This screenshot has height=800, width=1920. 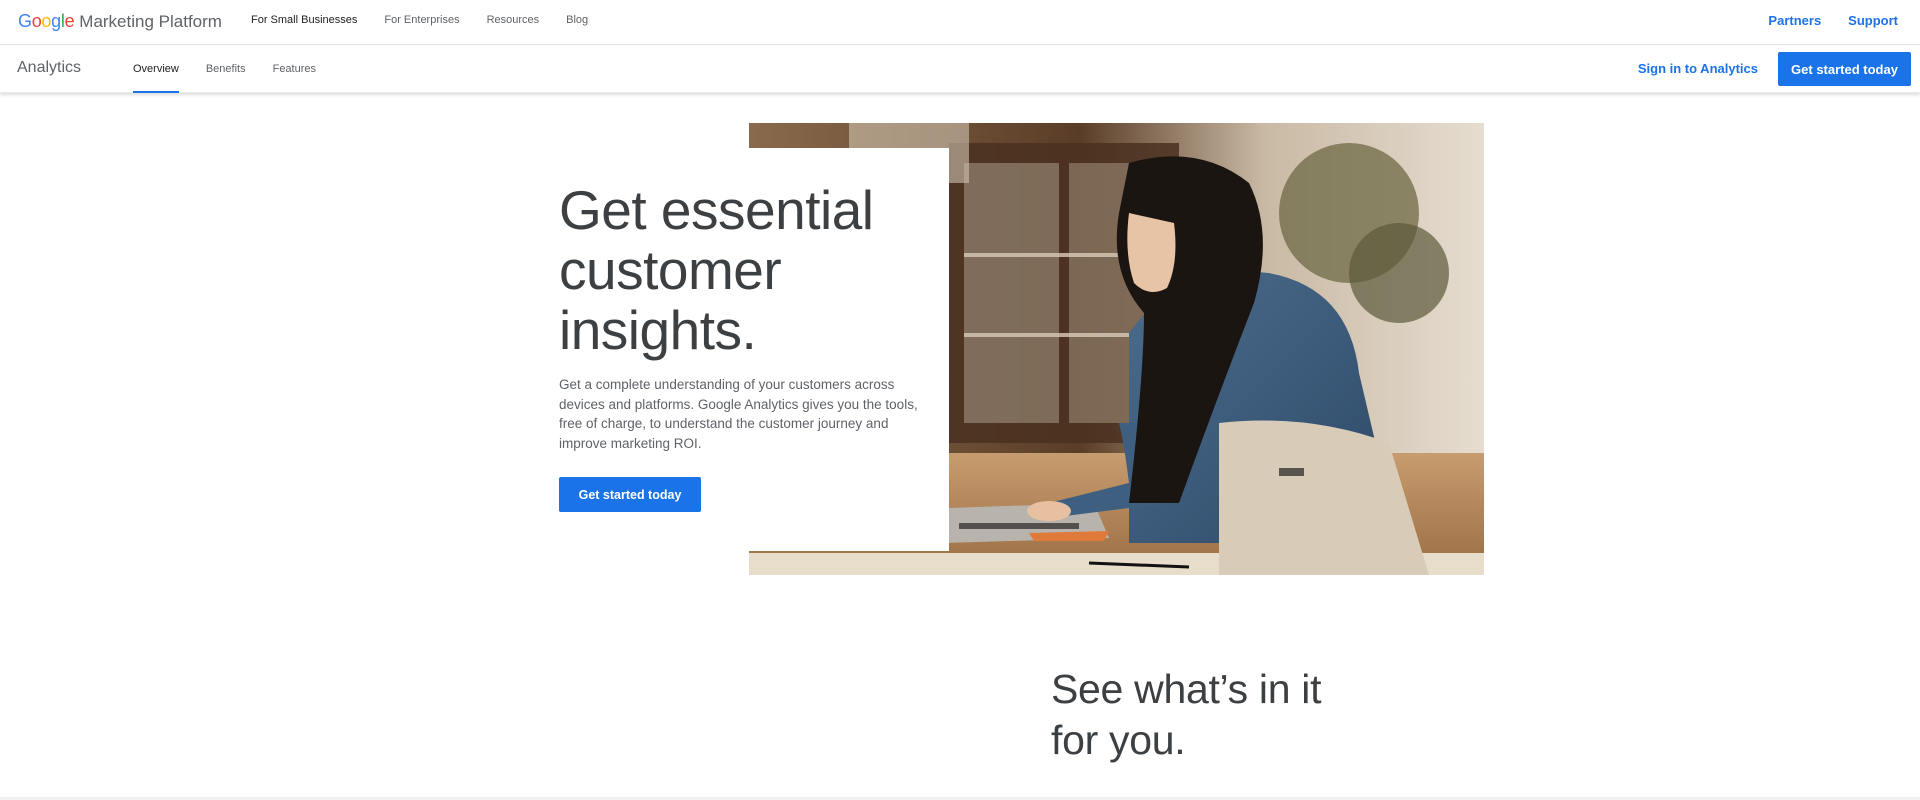 I want to click on tab-benefits: Benefits, so click(x=226, y=69).